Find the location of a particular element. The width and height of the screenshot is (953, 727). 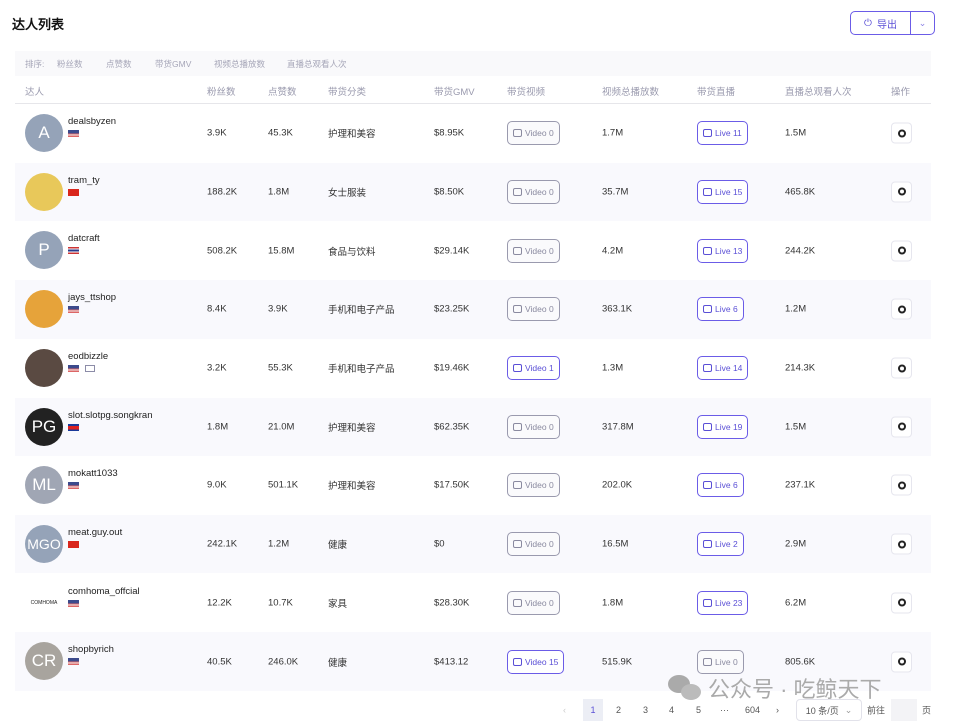

avatar: ML is located at coordinates (44, 485).